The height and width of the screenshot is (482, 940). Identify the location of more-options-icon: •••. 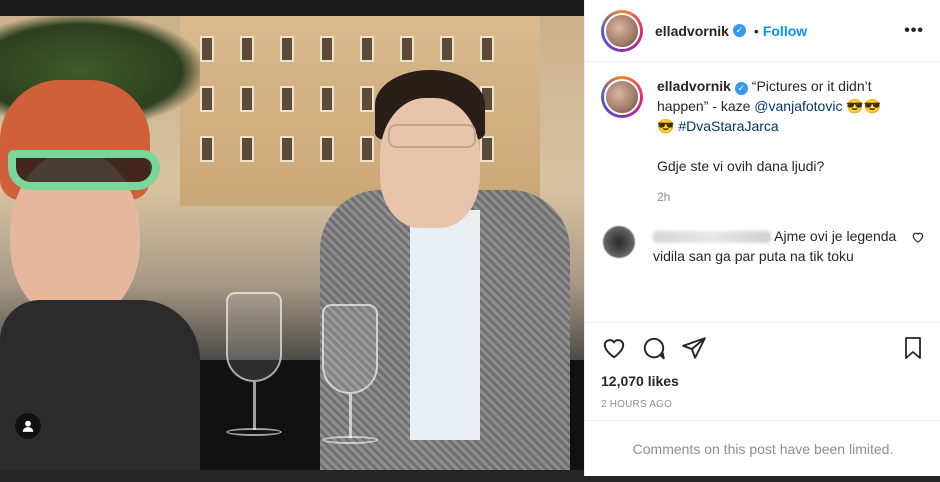
(914, 31).